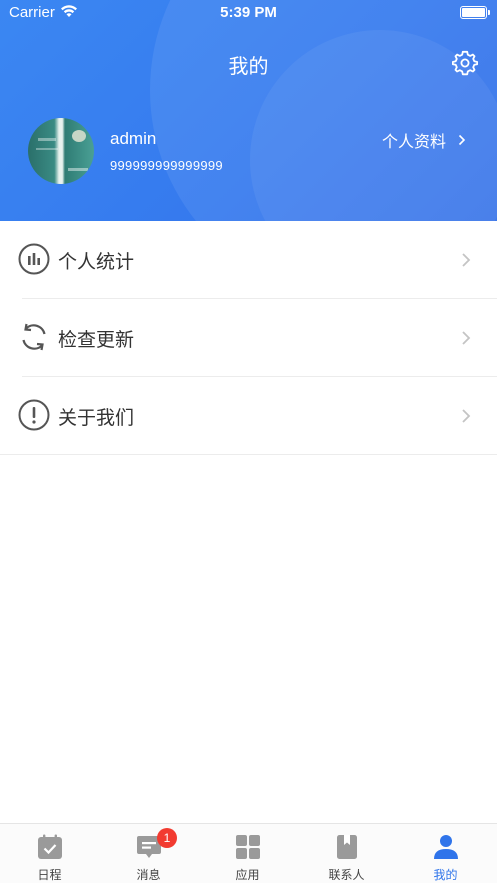 This screenshot has height=883, width=497. I want to click on menu-item-label: 检查更新, so click(96, 340).